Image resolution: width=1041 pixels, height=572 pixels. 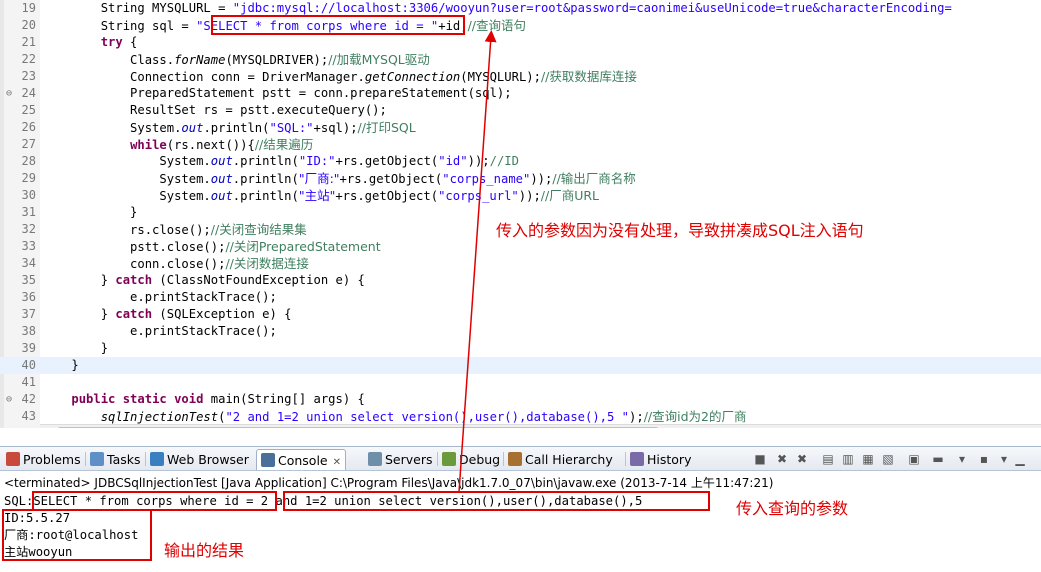 What do you see at coordinates (520, 42) in the screenshot?
I see `code-line: 21 try {` at bounding box center [520, 42].